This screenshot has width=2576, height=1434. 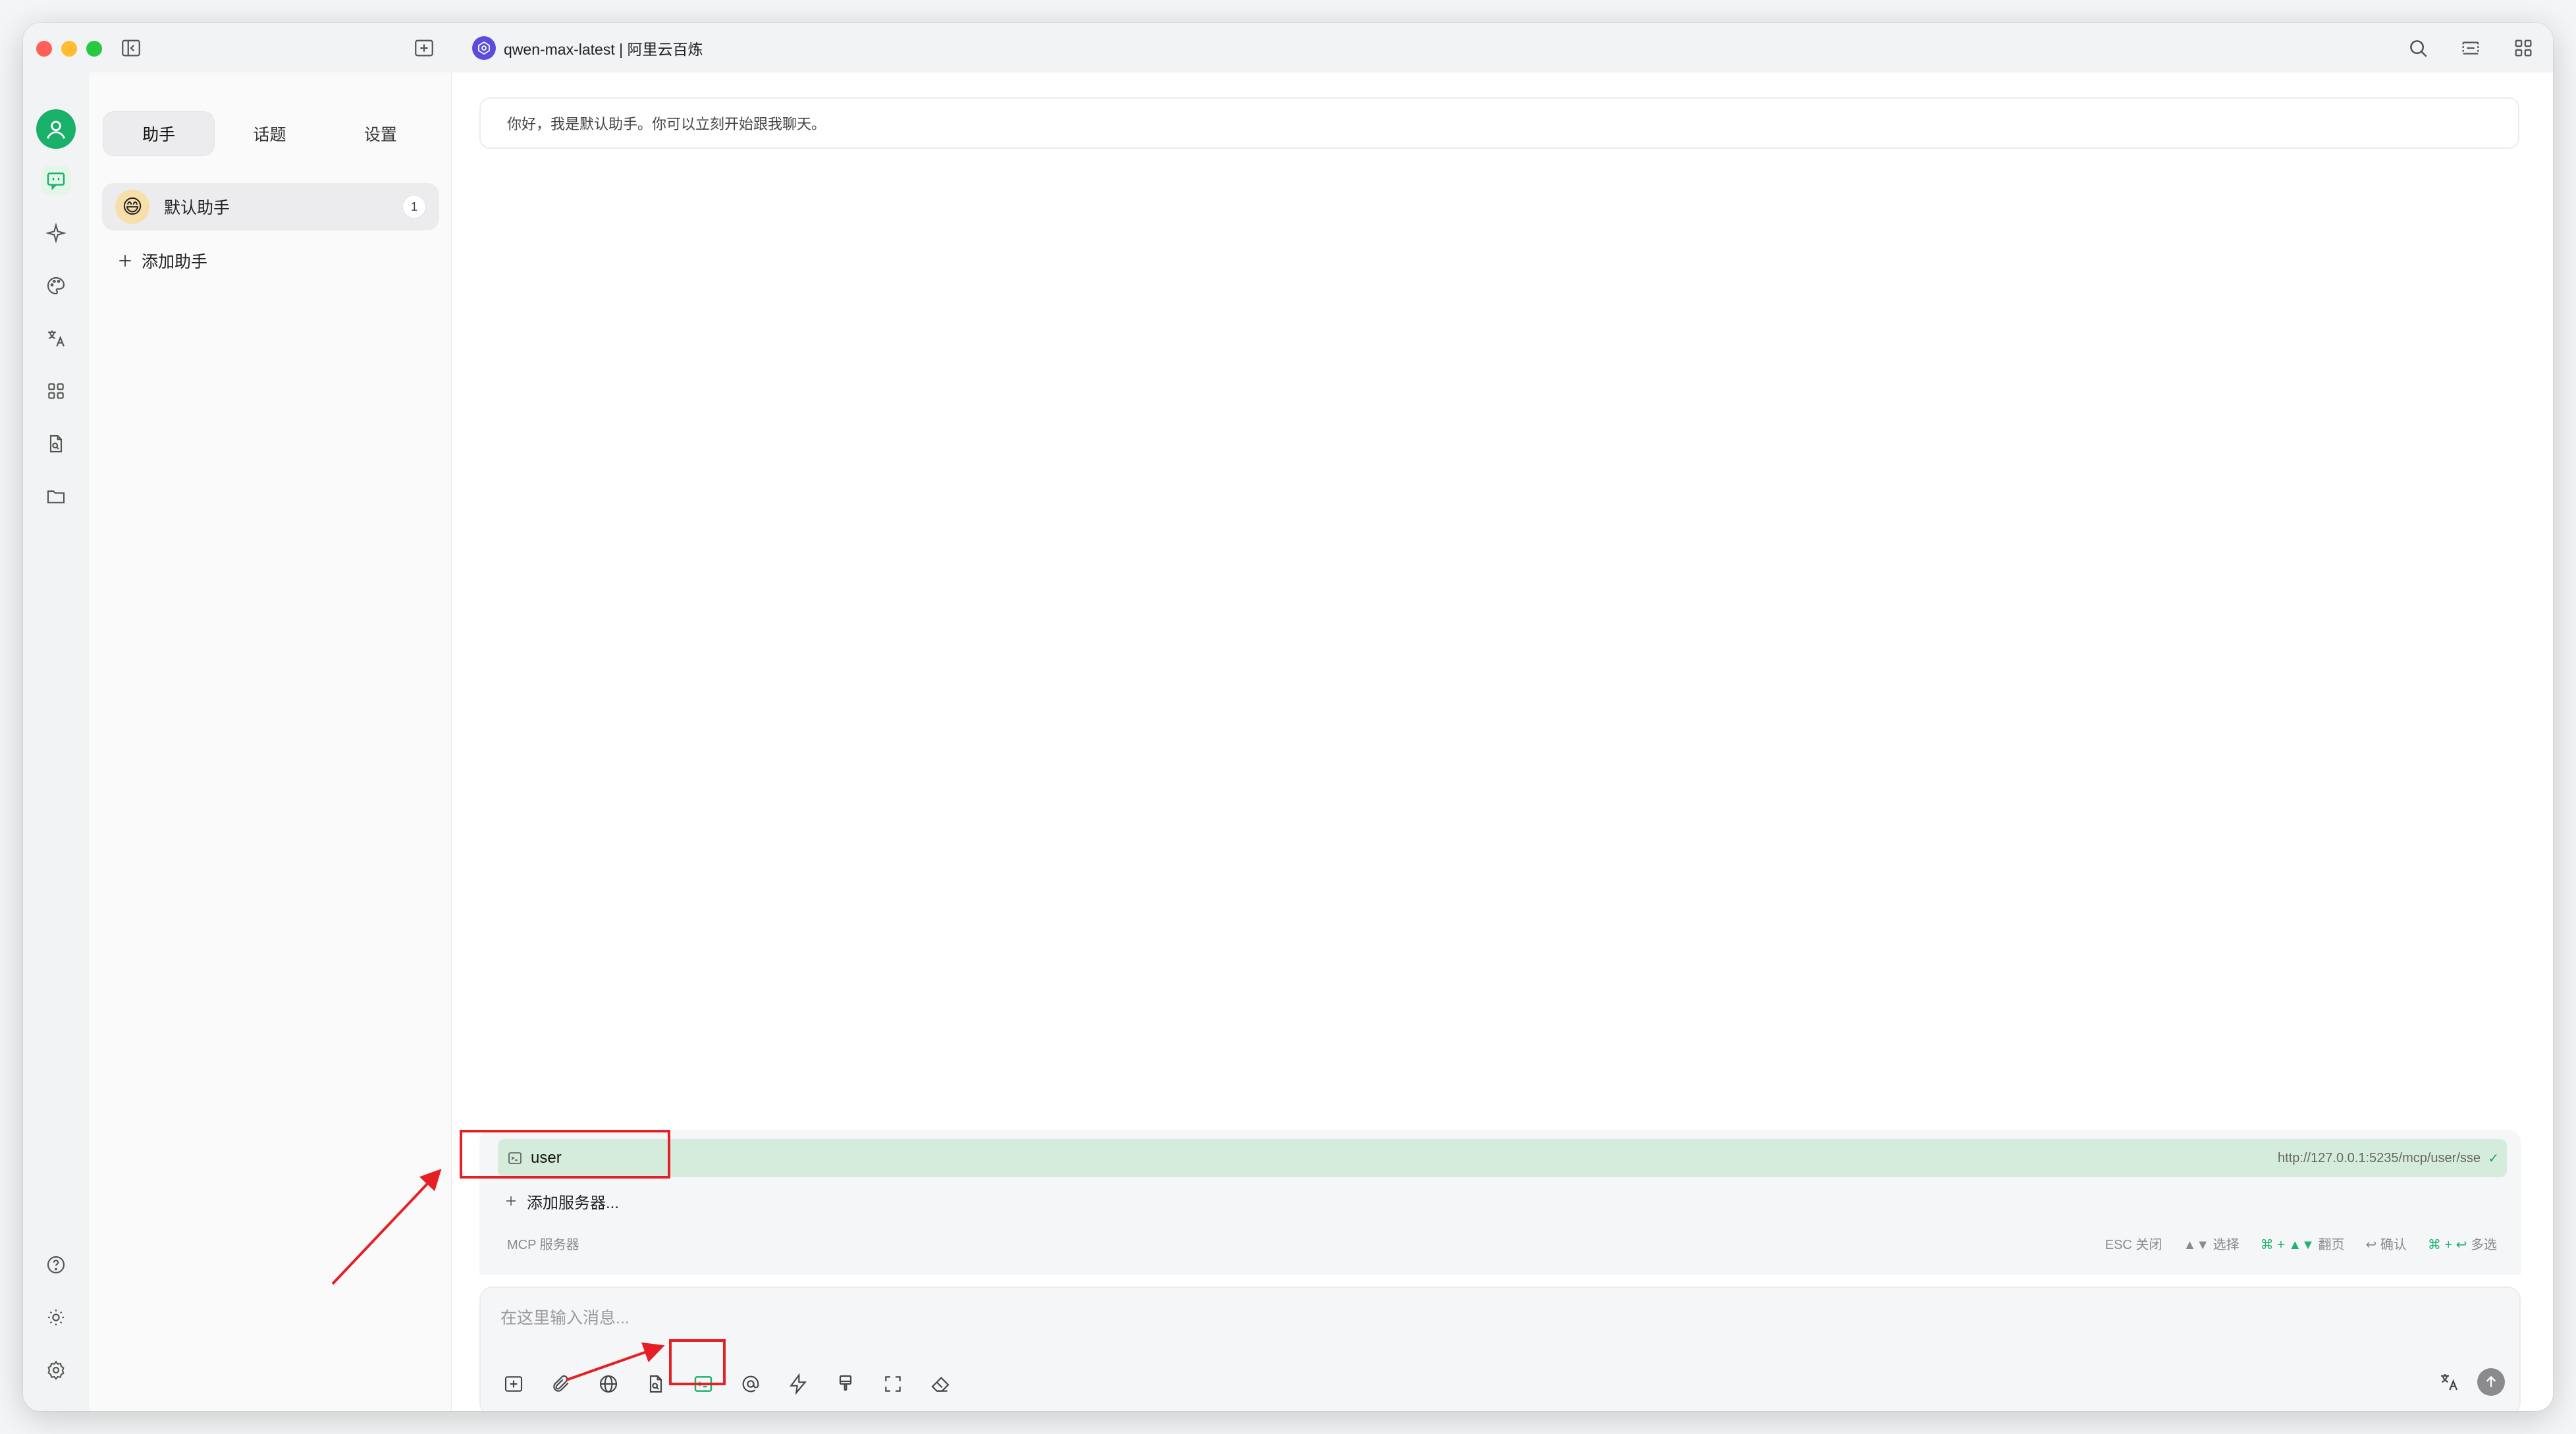 I want to click on assistant-item-default: 😄 默认助手 1, so click(x=270, y=206).